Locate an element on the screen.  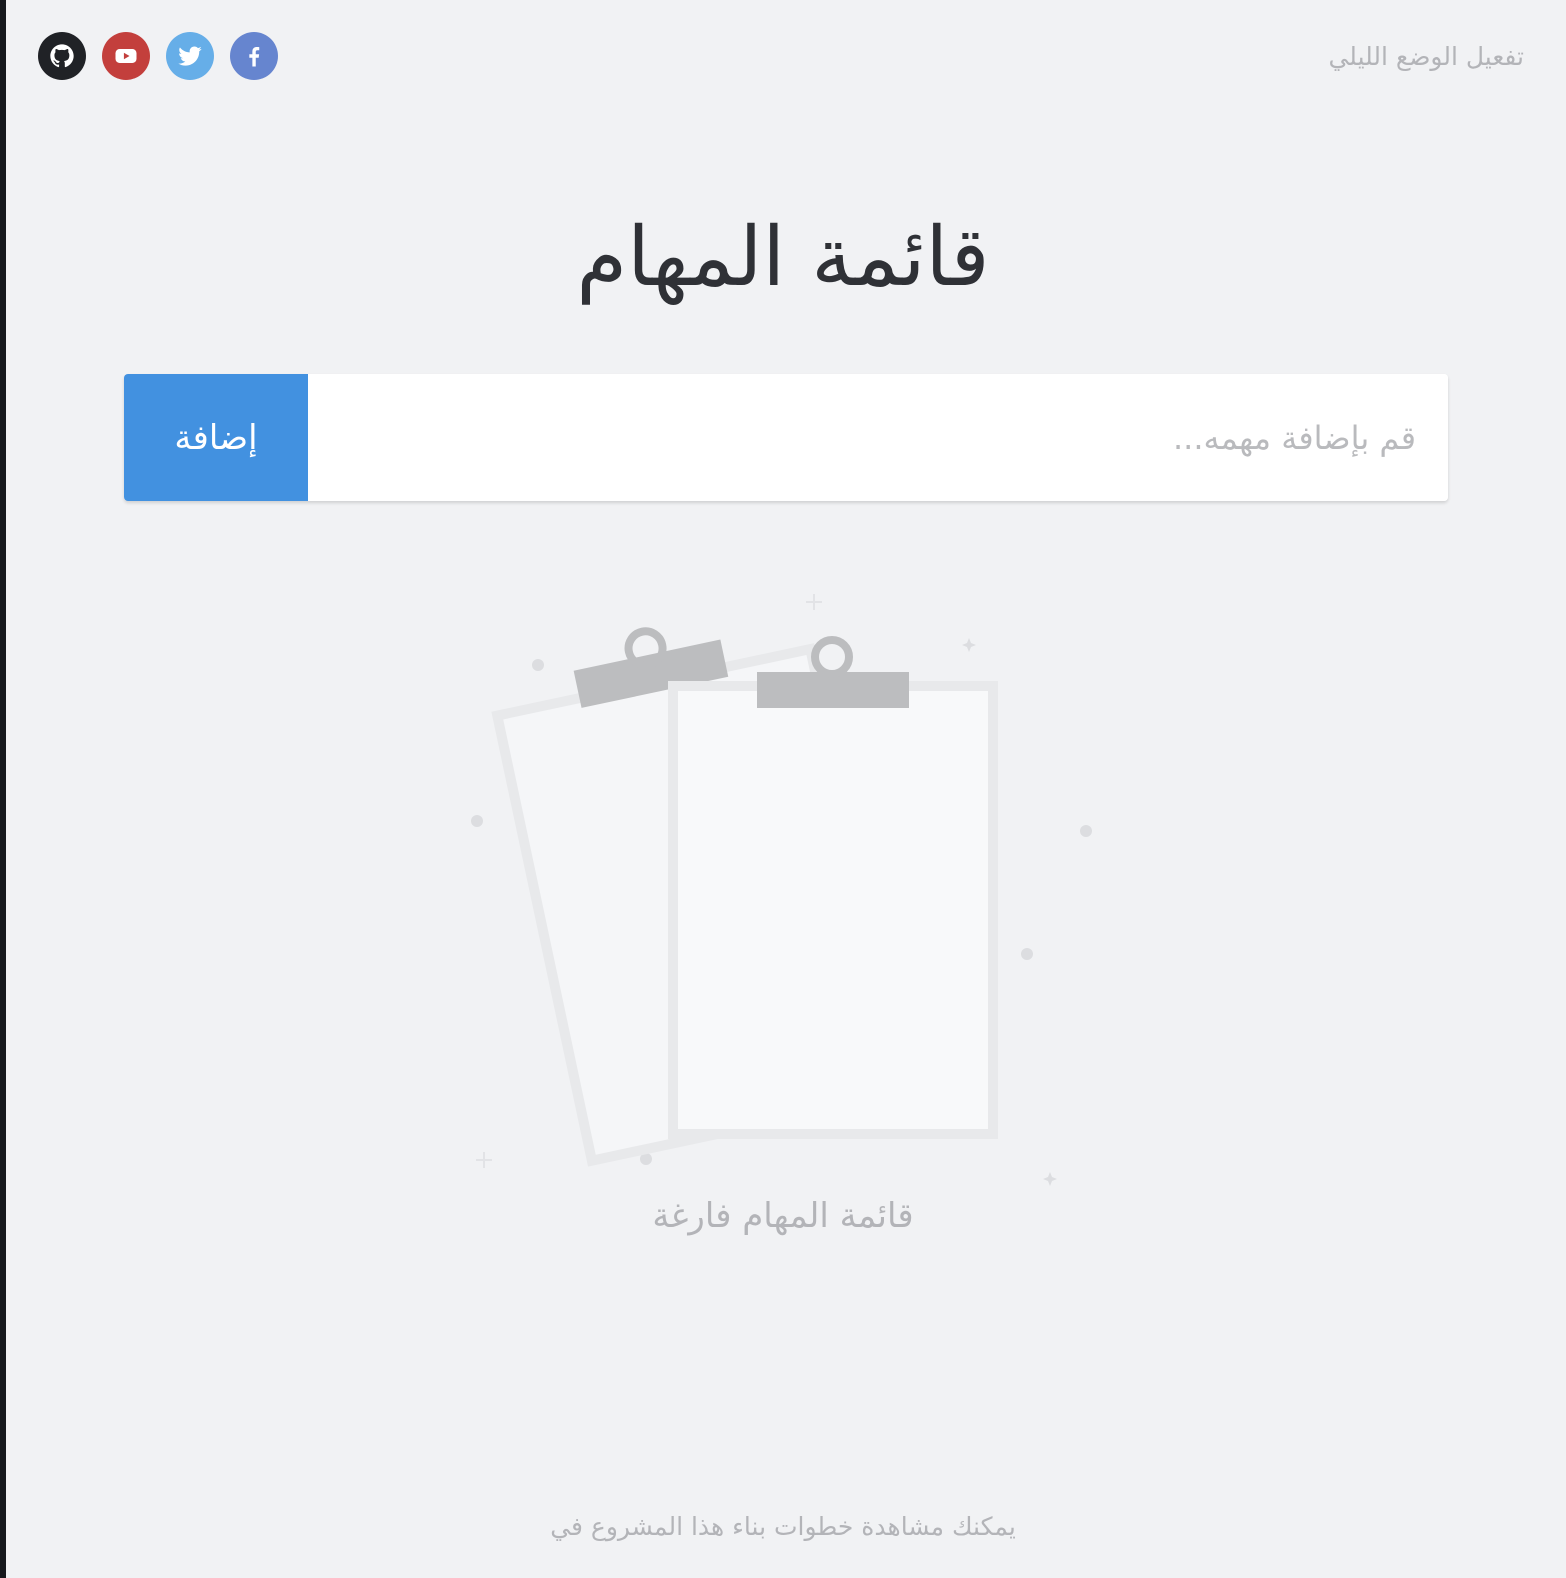
youtube-link is located at coordinates (126, 56).